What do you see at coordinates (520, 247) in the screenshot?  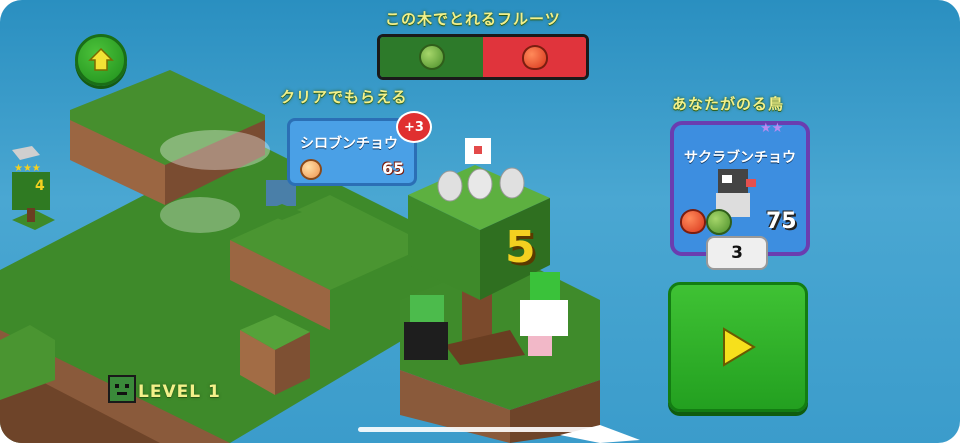 I see `tree-number: 5` at bounding box center [520, 247].